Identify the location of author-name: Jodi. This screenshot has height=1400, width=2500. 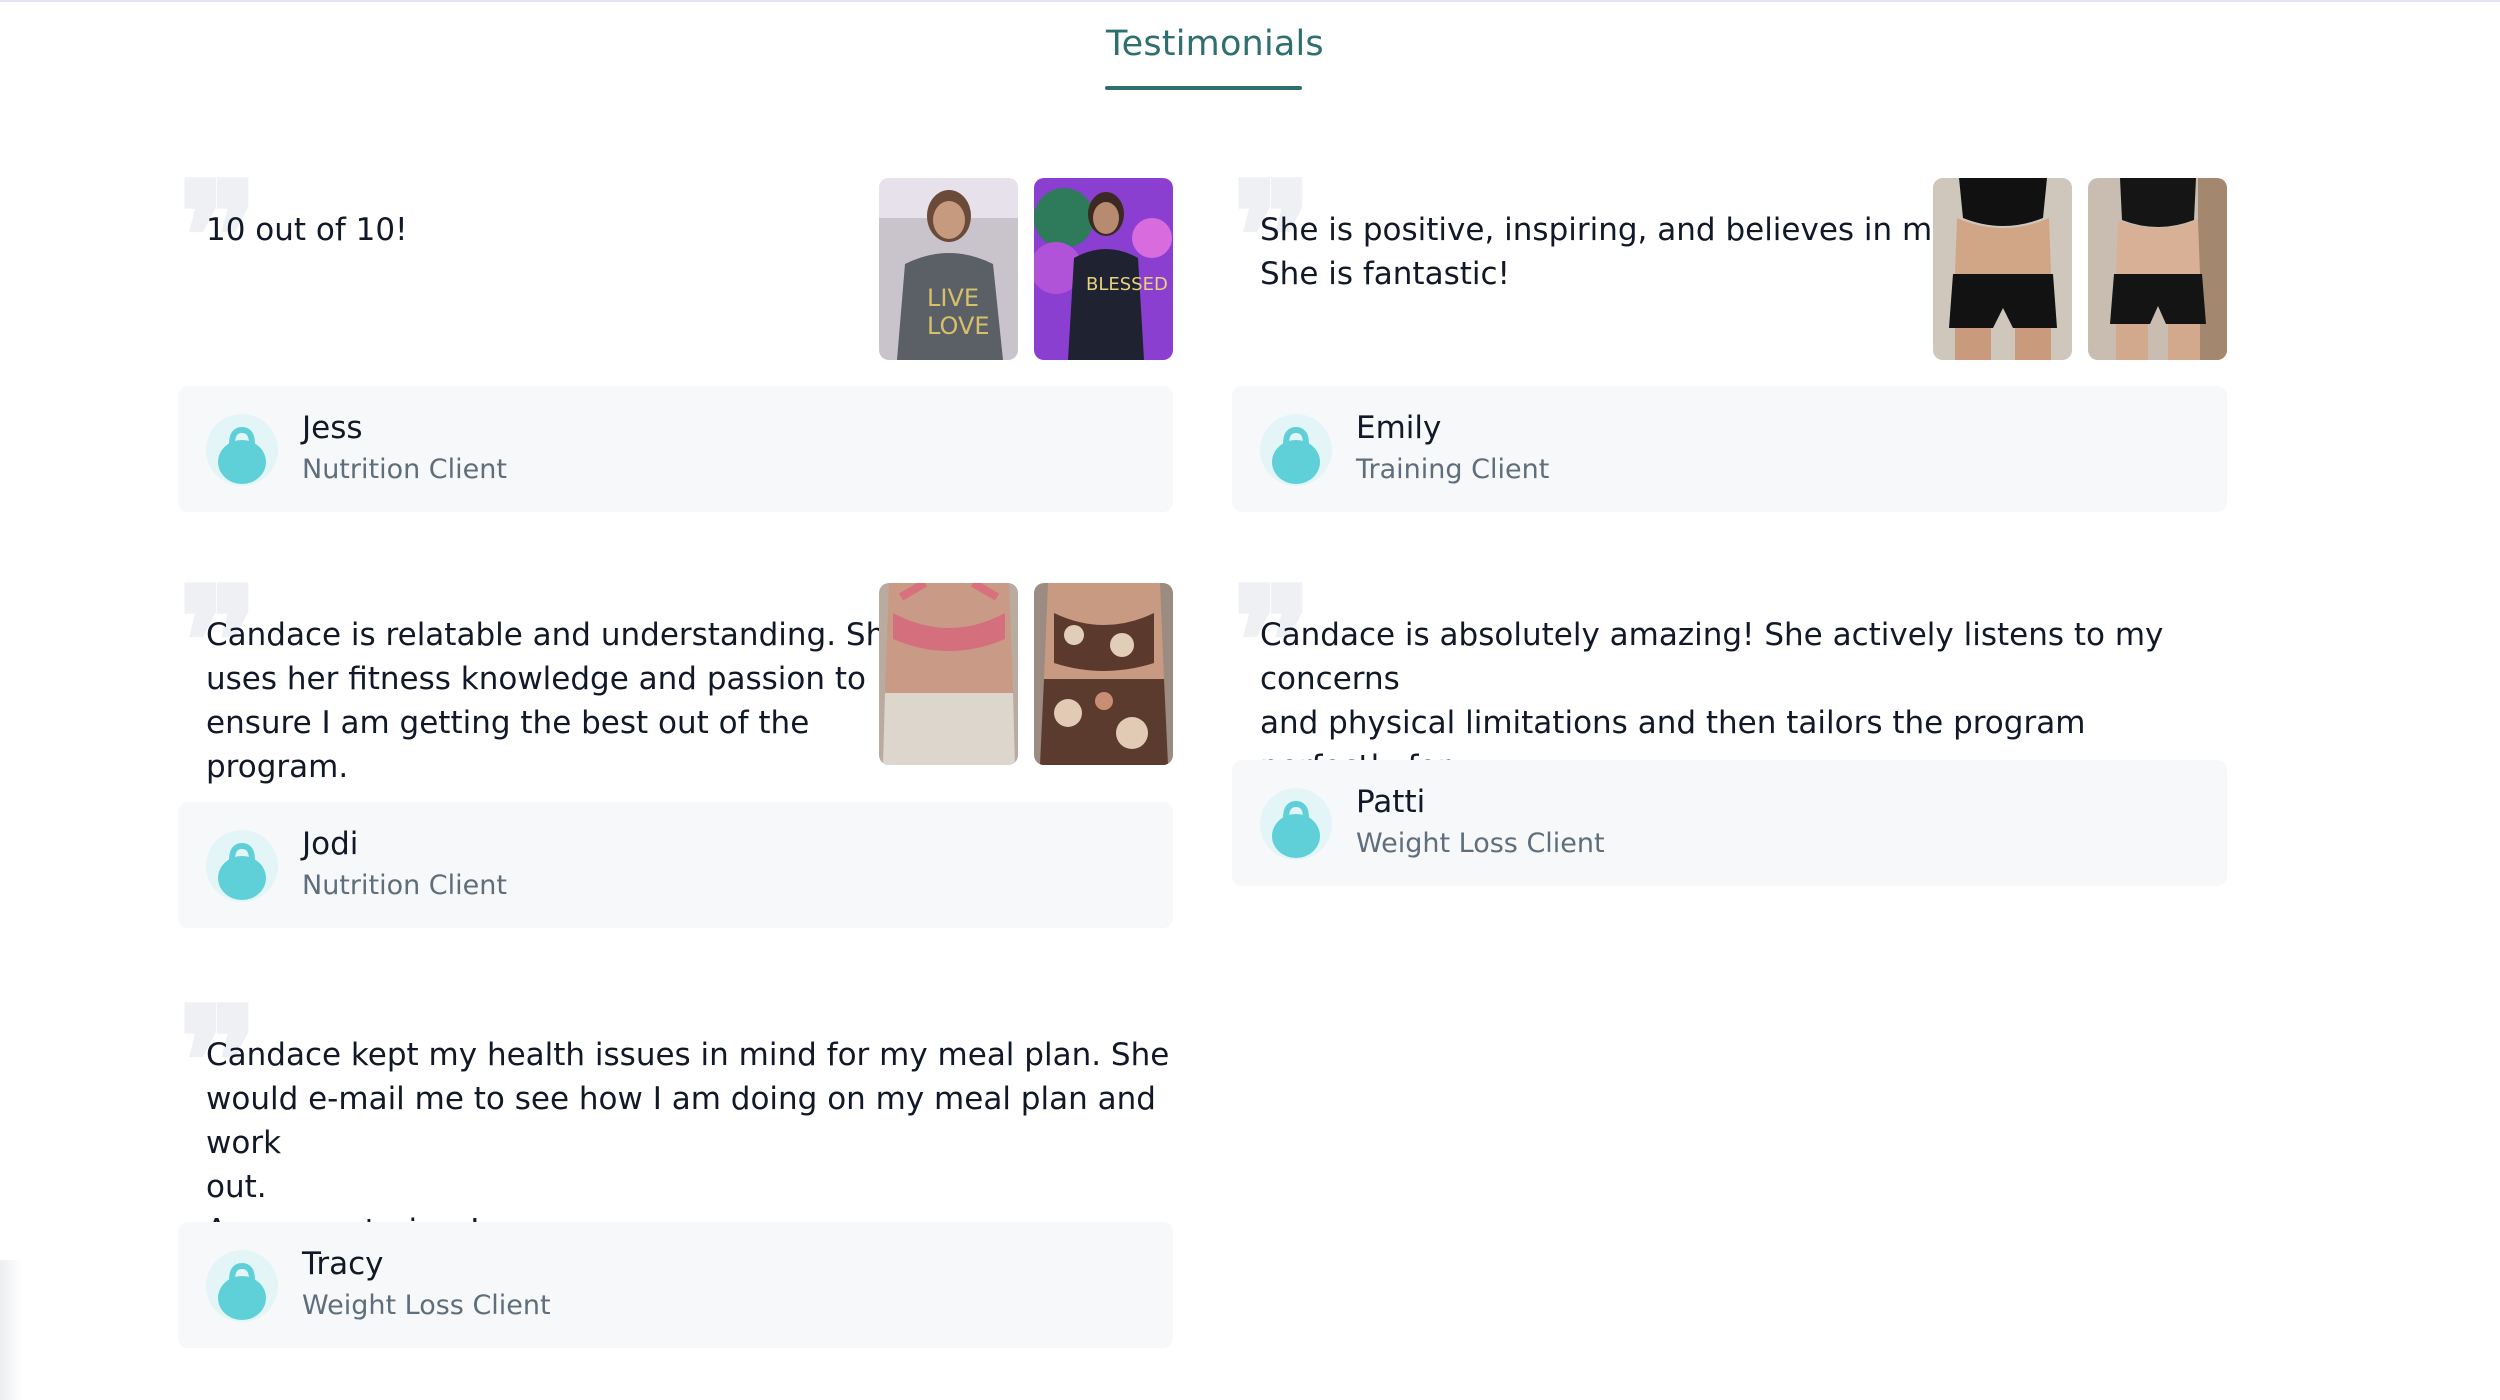
(330, 844).